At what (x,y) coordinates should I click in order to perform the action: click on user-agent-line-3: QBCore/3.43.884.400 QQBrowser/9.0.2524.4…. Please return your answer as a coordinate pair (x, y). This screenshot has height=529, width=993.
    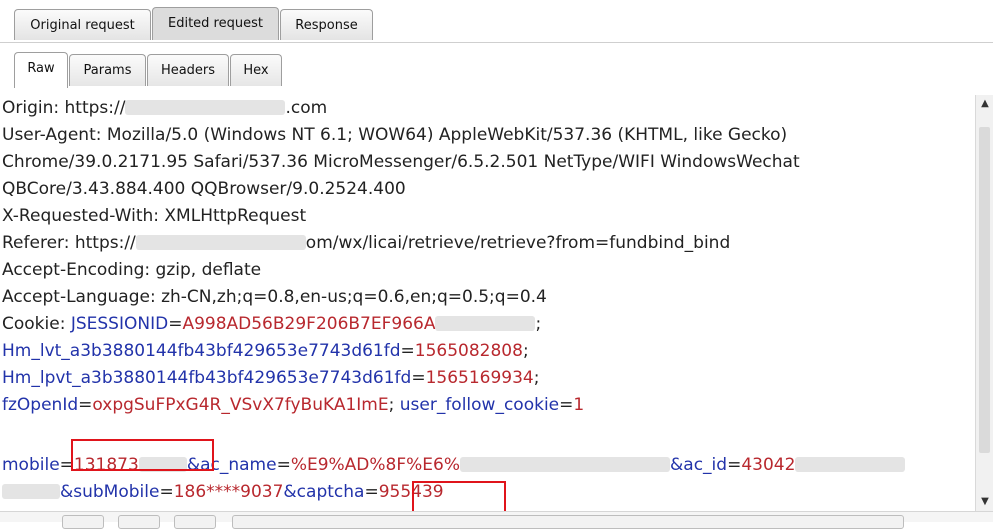
    Looking at the image, I should click on (204, 189).